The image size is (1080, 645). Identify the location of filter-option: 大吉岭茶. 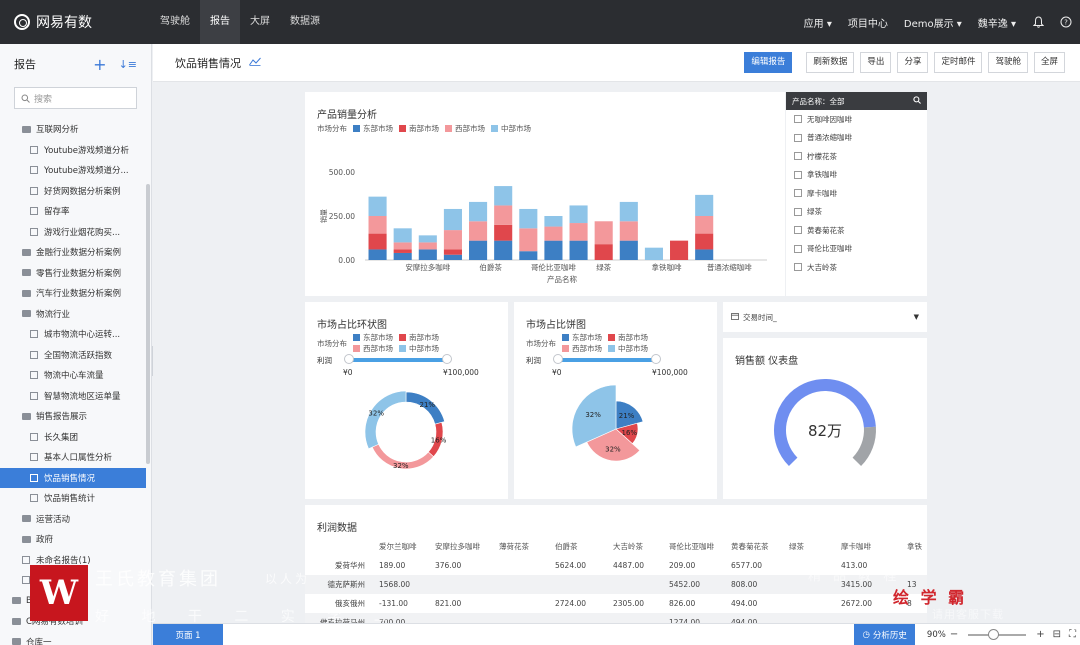
(856, 267).